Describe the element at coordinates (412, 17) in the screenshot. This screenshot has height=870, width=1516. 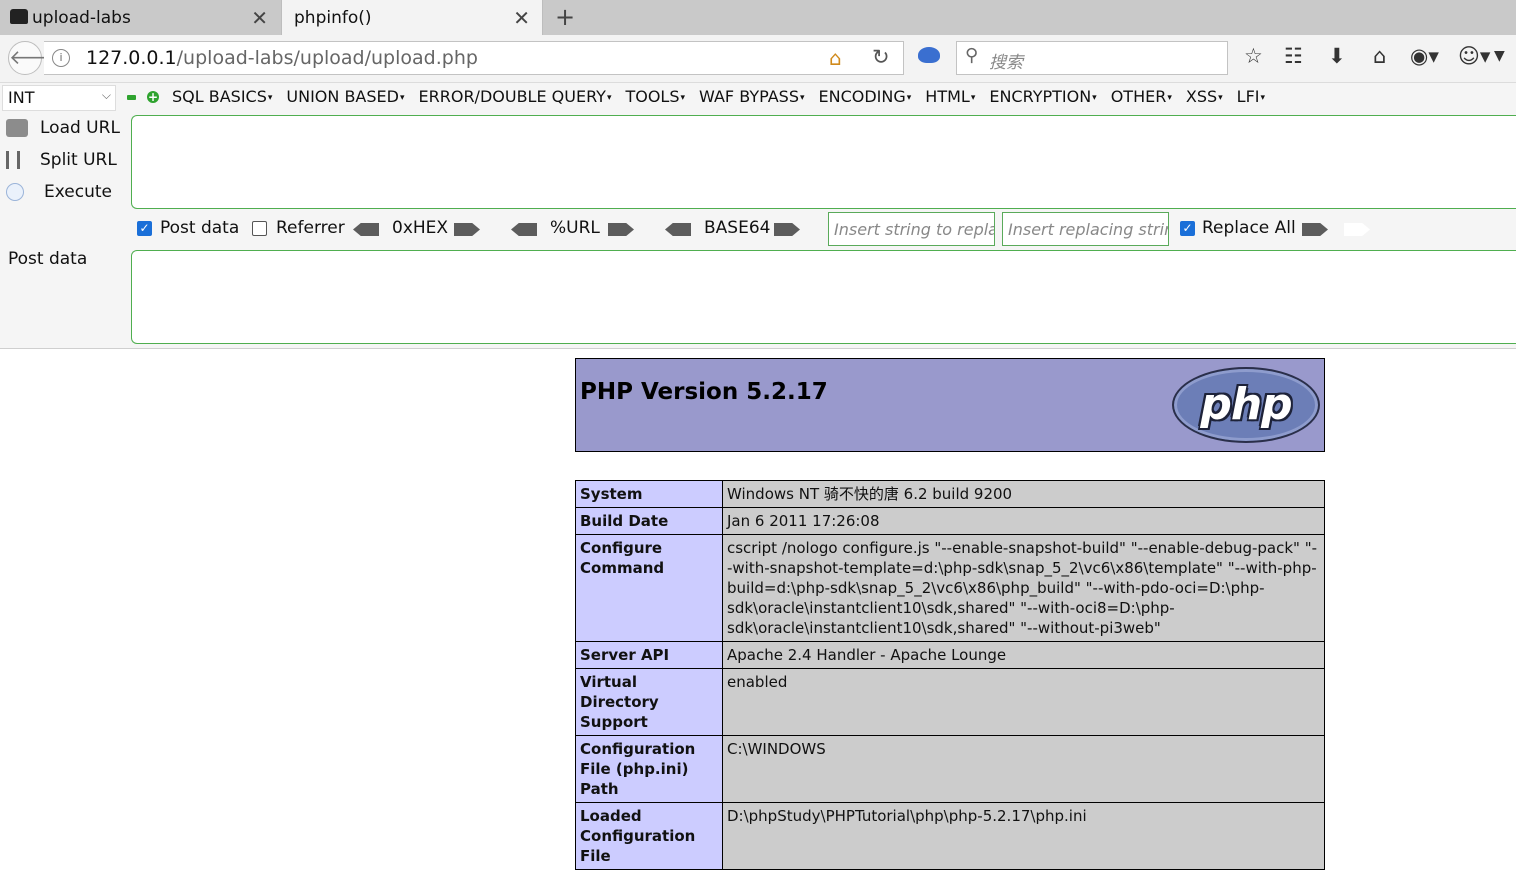
I see `tab-phpinfo: phpinfo() ✕` at that location.